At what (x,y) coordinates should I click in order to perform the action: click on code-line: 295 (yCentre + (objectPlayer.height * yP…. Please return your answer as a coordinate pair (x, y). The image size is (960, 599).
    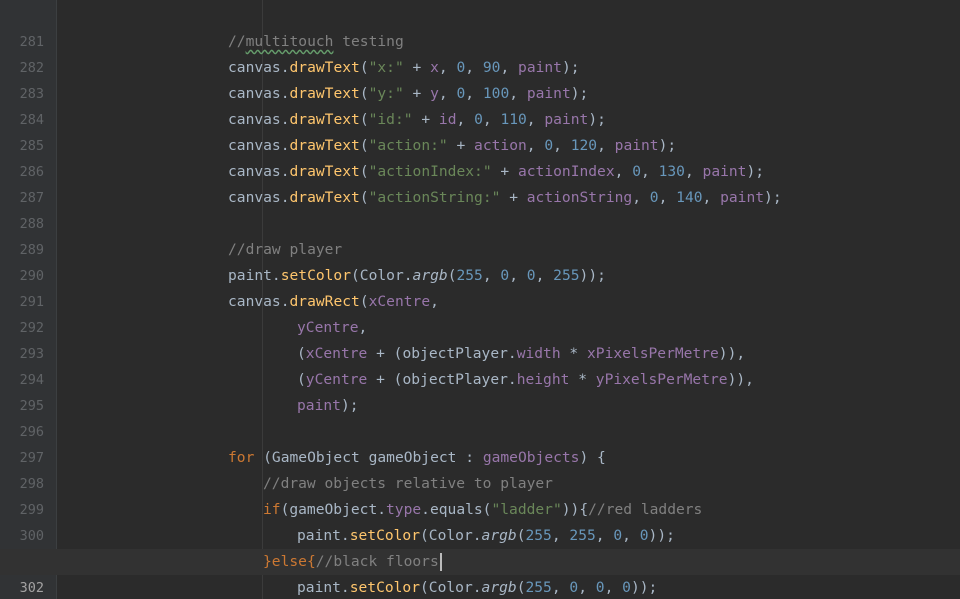
    Looking at the image, I should click on (480, 390).